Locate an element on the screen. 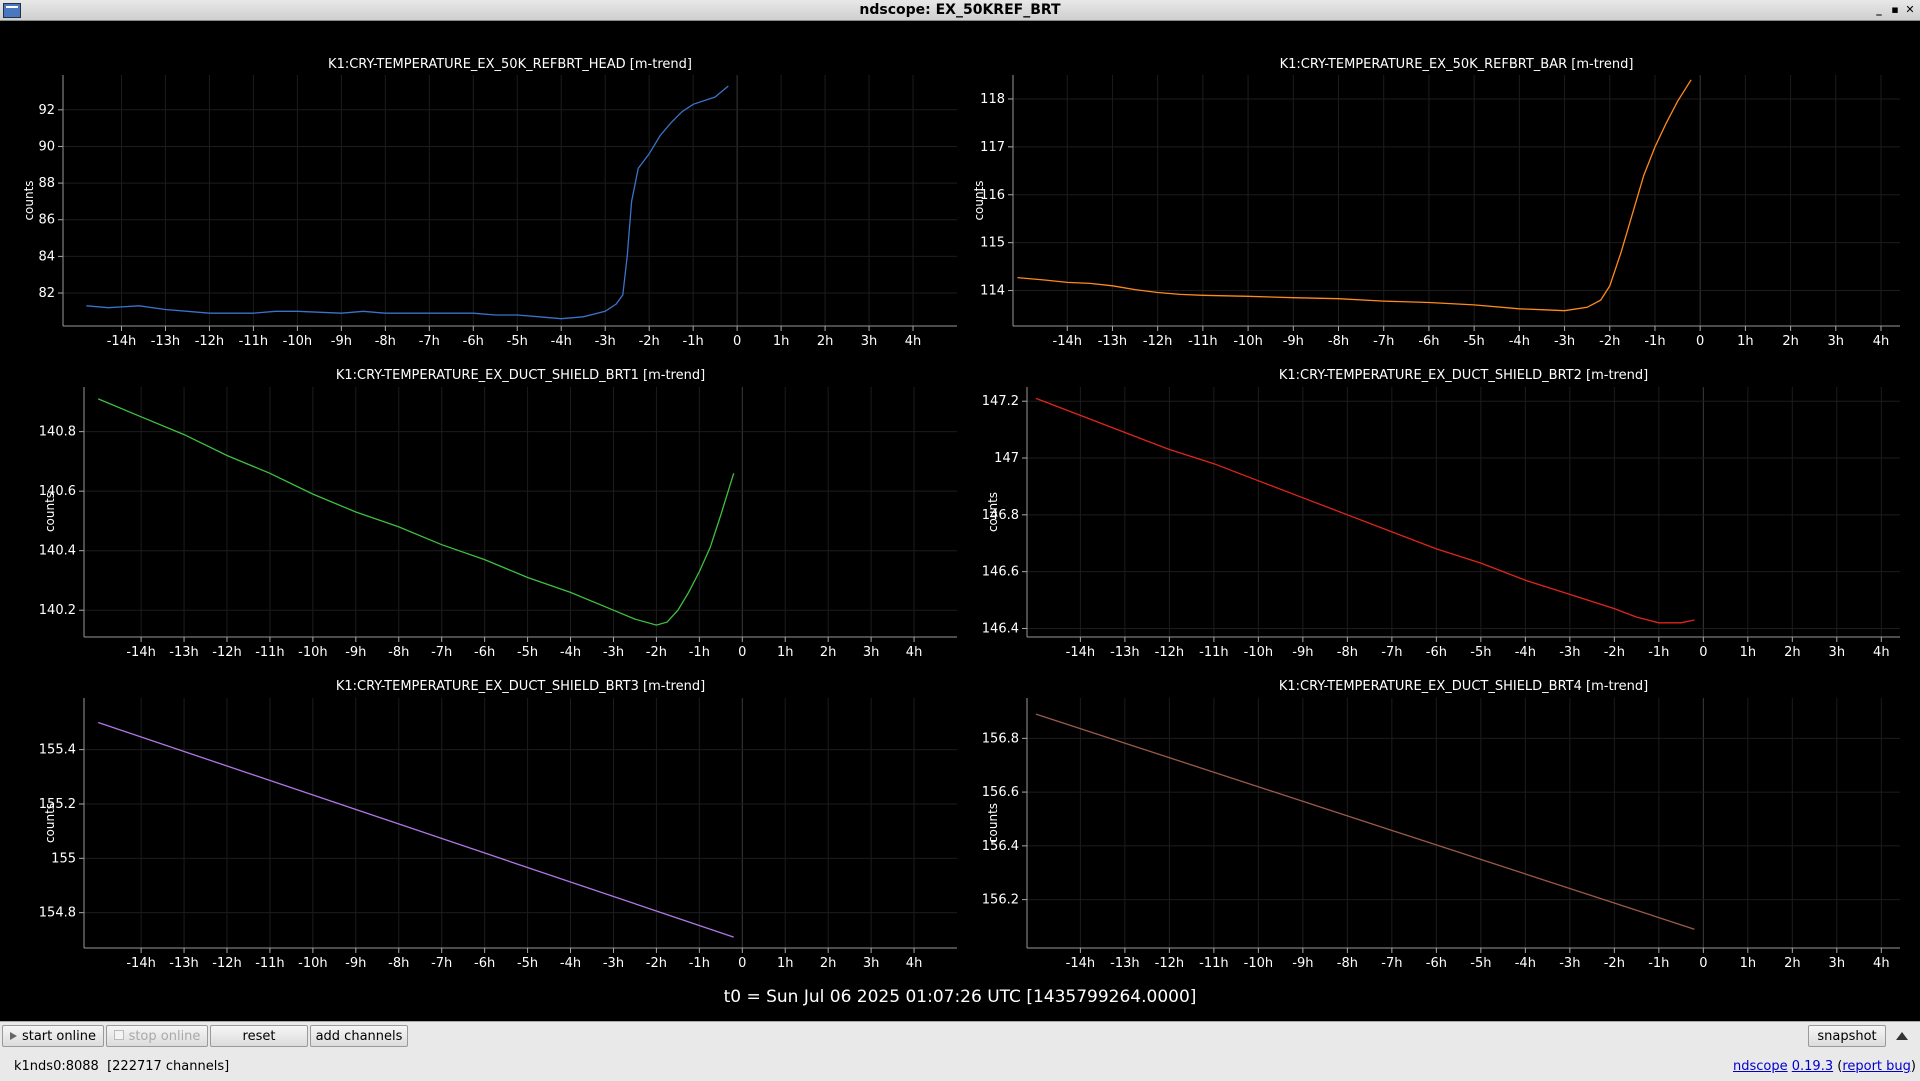  app-icon is located at coordinates (12, 10).